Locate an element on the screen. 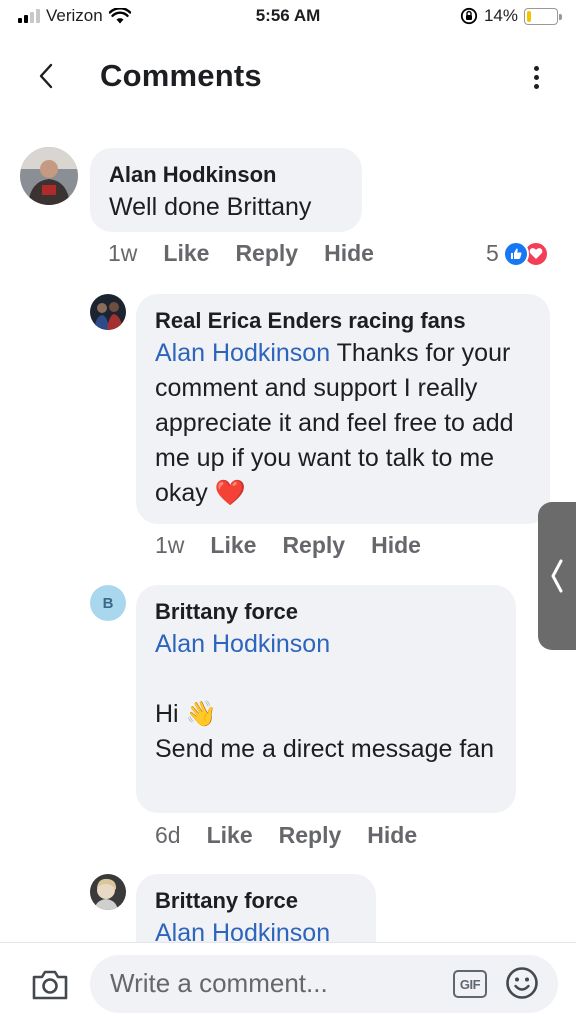  comment-text-line-2: Send me a direct message fan is located at coordinates (325, 749).